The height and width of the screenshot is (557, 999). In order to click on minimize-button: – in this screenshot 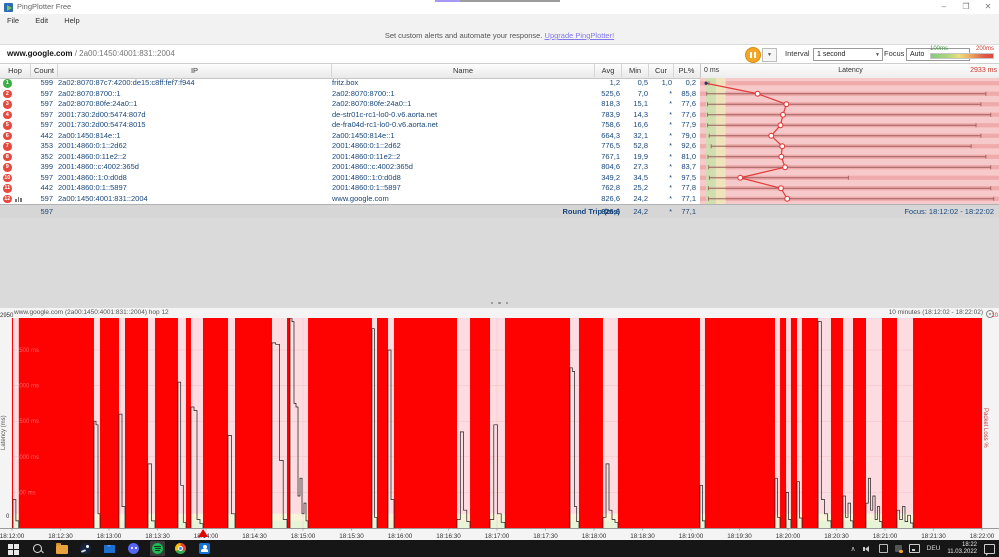, I will do `click(944, 6)`.